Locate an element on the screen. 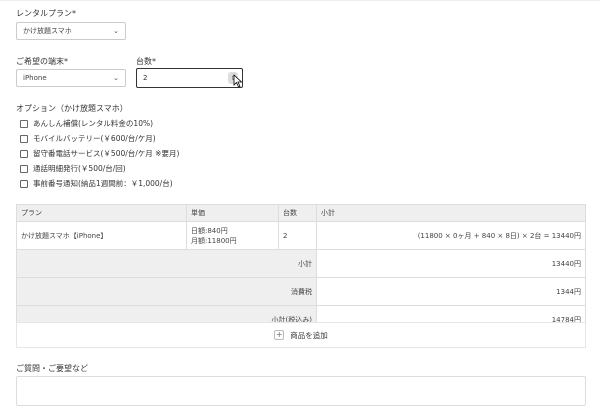 This screenshot has height=406, width=600. option-label: 事前番号通知(納品1週間前：￥1,000/台) is located at coordinates (103, 183).